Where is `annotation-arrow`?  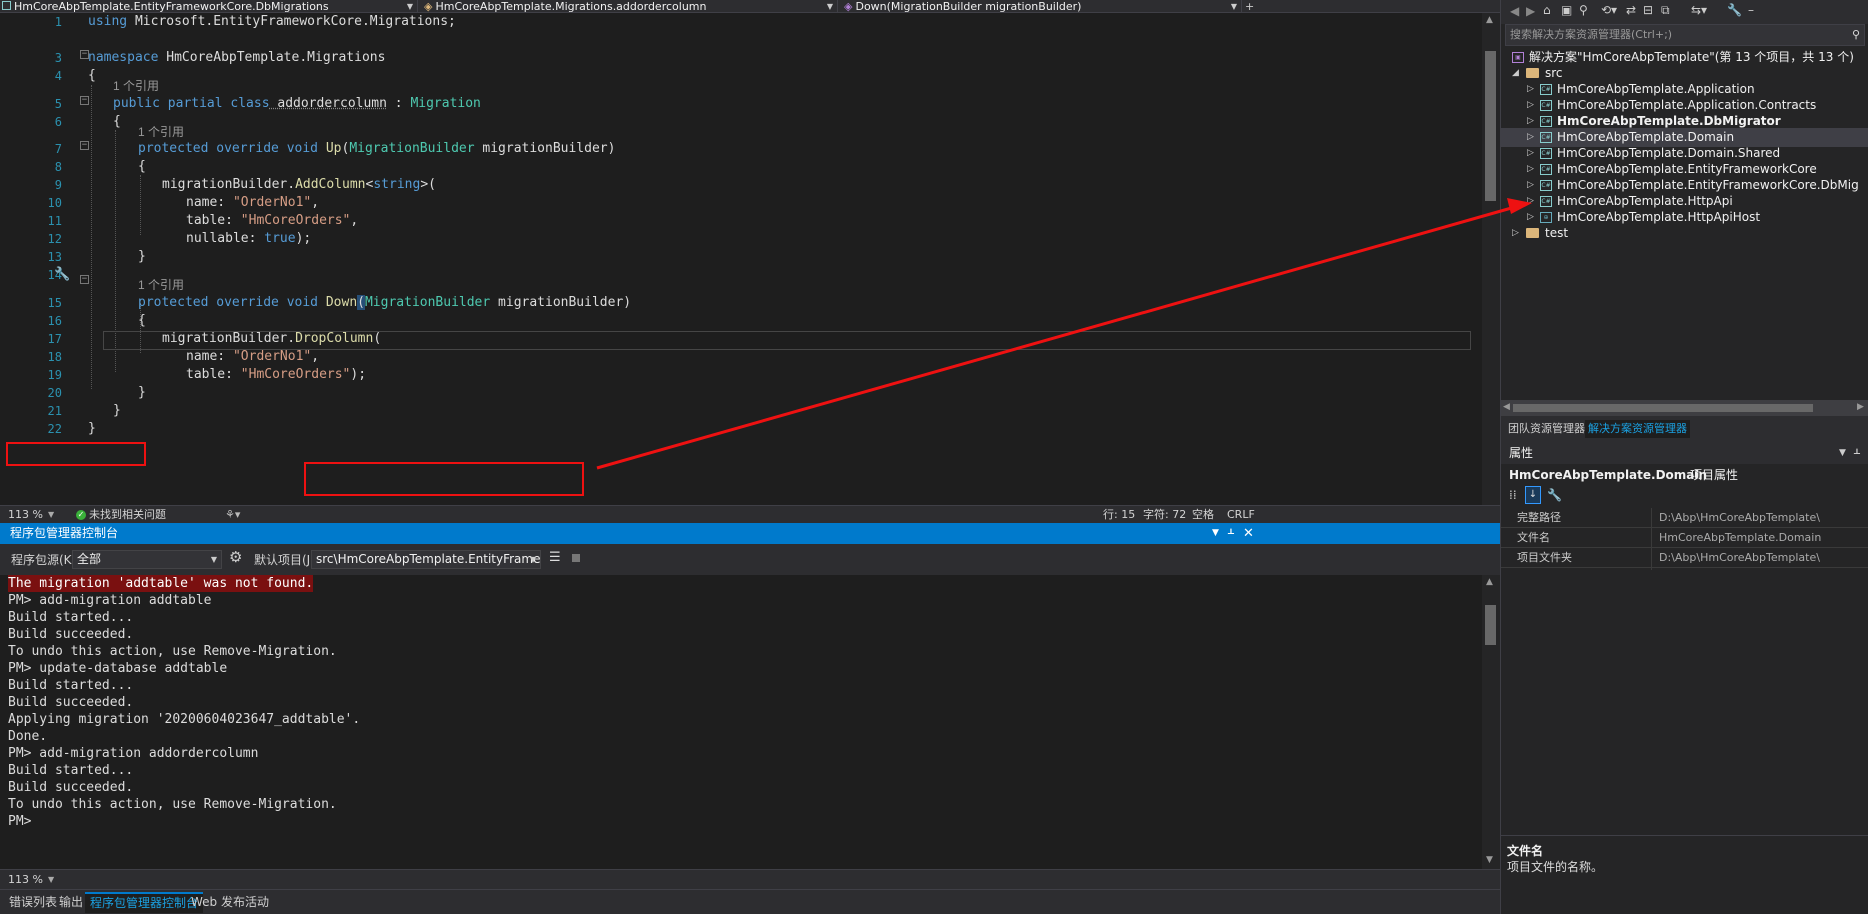
annotation-arrow is located at coordinates (1064, 334).